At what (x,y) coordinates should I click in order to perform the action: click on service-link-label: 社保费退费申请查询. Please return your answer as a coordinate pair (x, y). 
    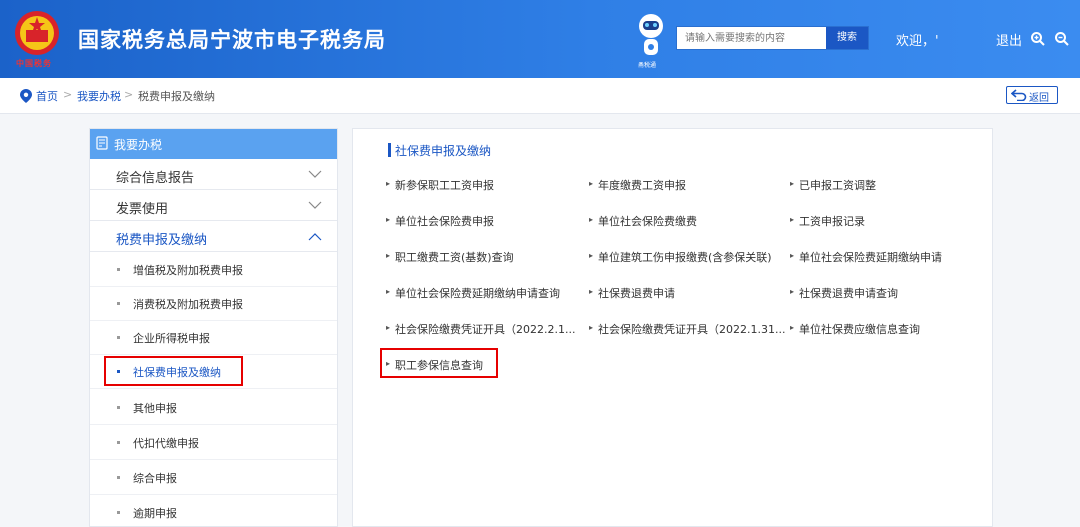
    Looking at the image, I should click on (848, 293).